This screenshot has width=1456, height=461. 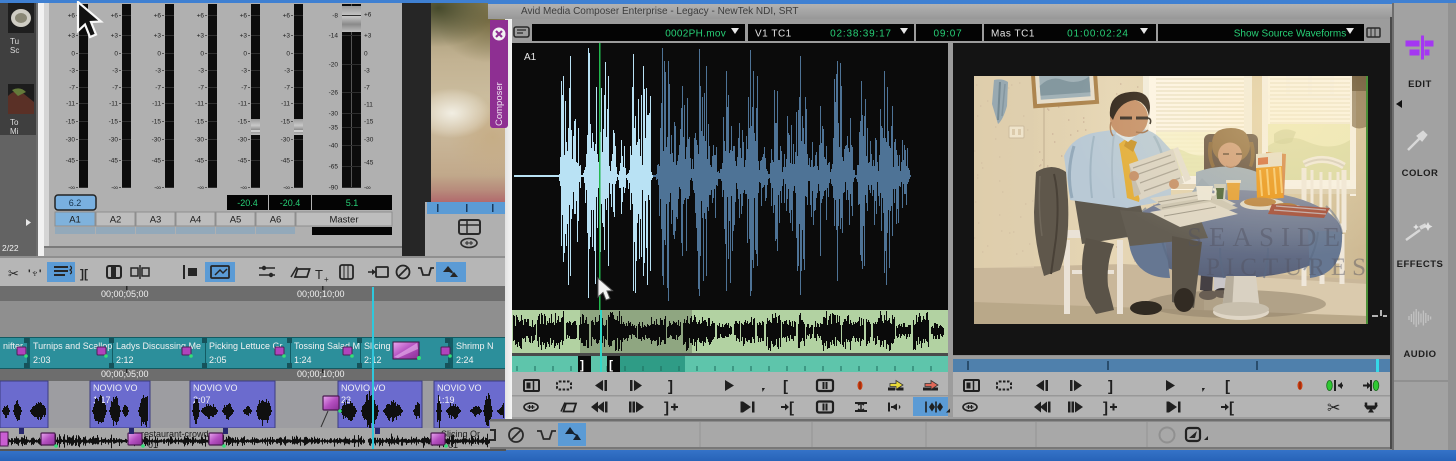 What do you see at coordinates (1419, 354) in the screenshot?
I see `svg-text: AUDIO` at bounding box center [1419, 354].